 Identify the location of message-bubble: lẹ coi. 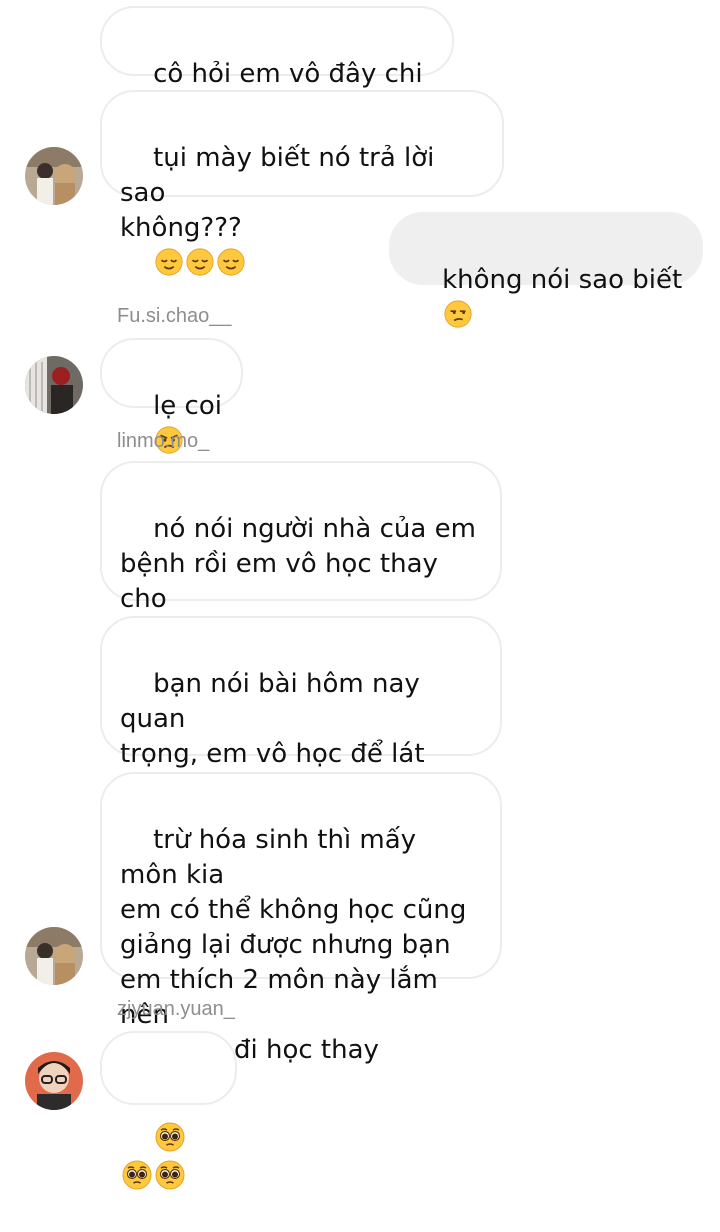
(171, 396).